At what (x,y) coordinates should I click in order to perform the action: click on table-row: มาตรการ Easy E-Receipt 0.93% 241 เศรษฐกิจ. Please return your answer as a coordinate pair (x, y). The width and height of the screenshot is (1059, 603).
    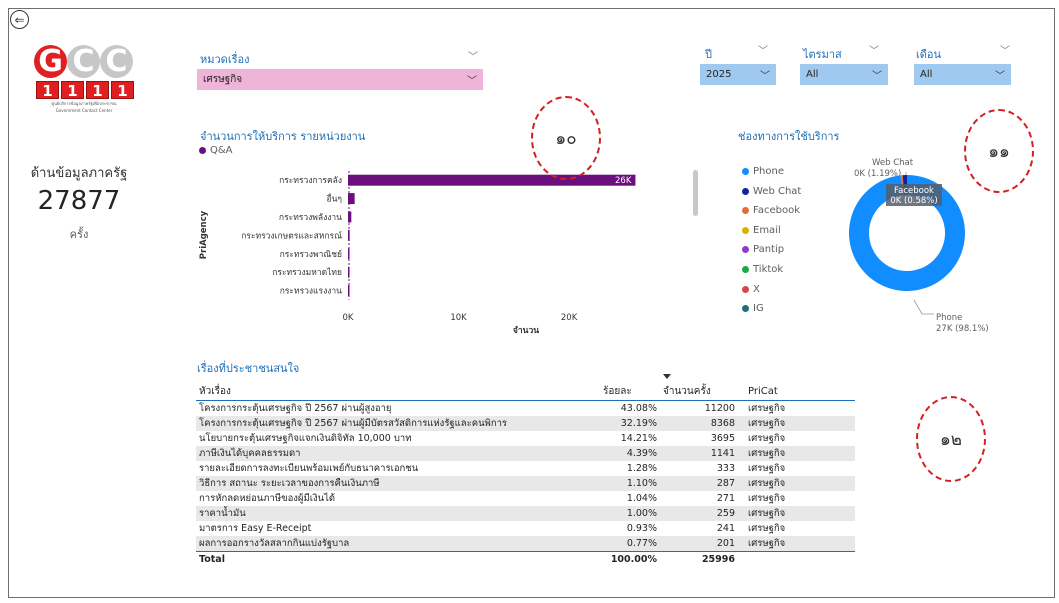
    Looking at the image, I should click on (525, 528).